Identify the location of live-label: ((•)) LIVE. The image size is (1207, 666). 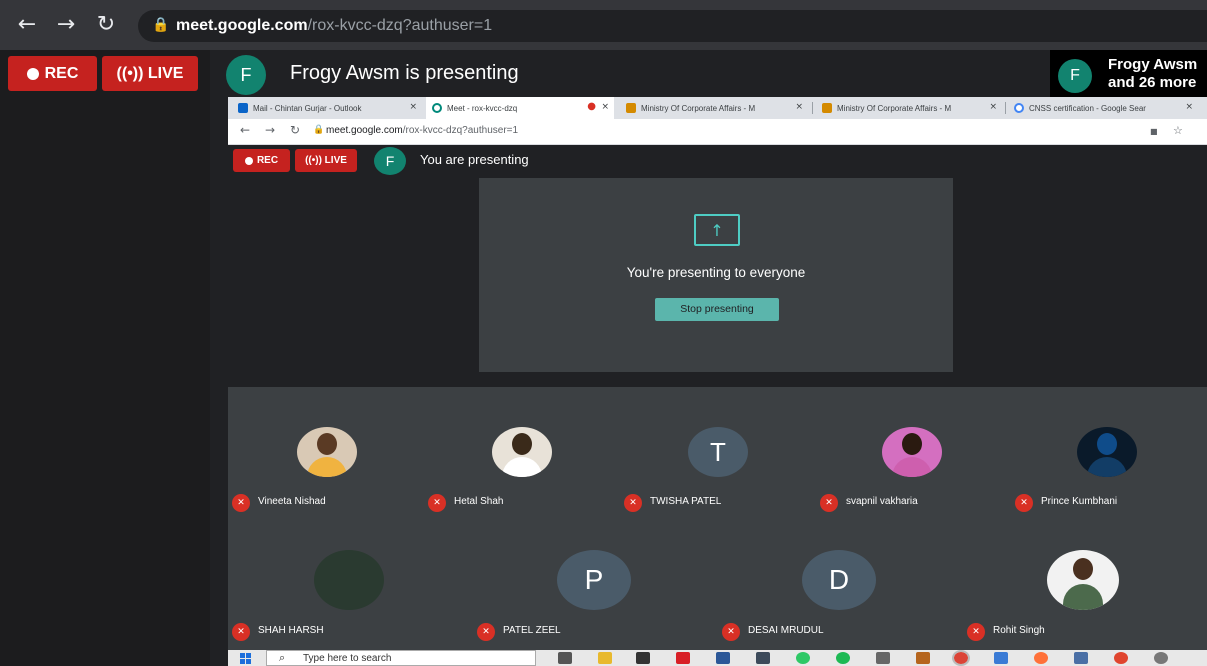
(150, 73).